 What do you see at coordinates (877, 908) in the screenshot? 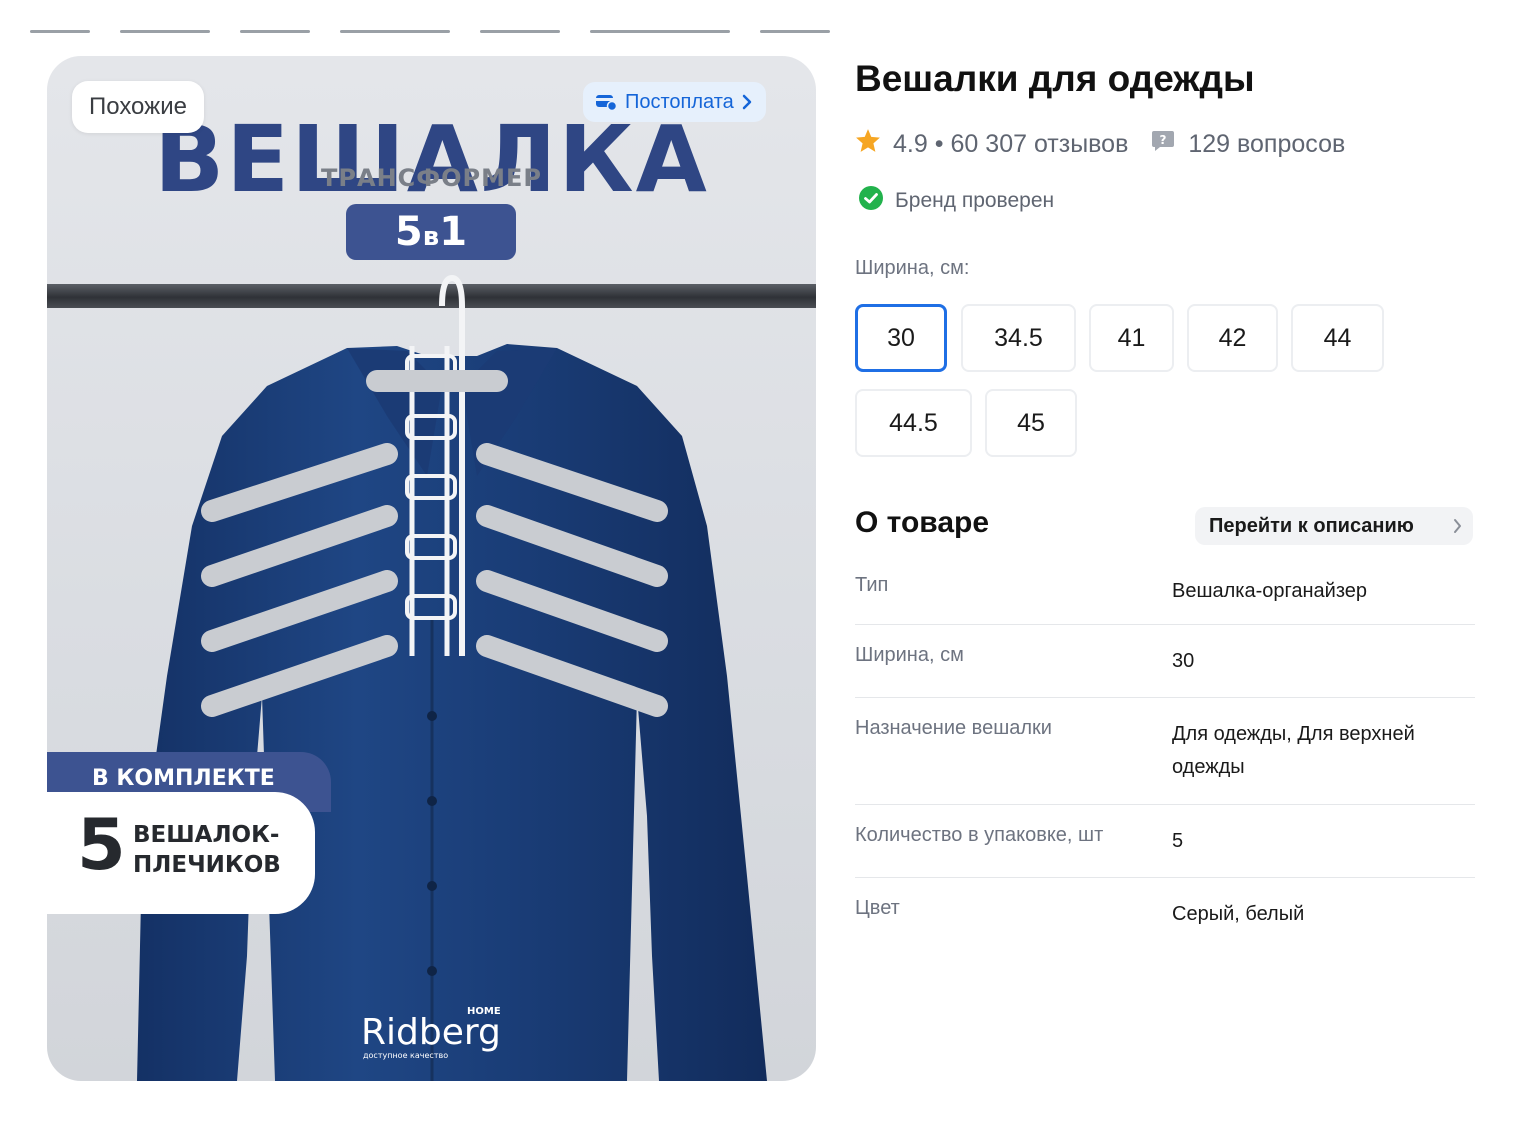
I see `spec-key: Цвет` at bounding box center [877, 908].